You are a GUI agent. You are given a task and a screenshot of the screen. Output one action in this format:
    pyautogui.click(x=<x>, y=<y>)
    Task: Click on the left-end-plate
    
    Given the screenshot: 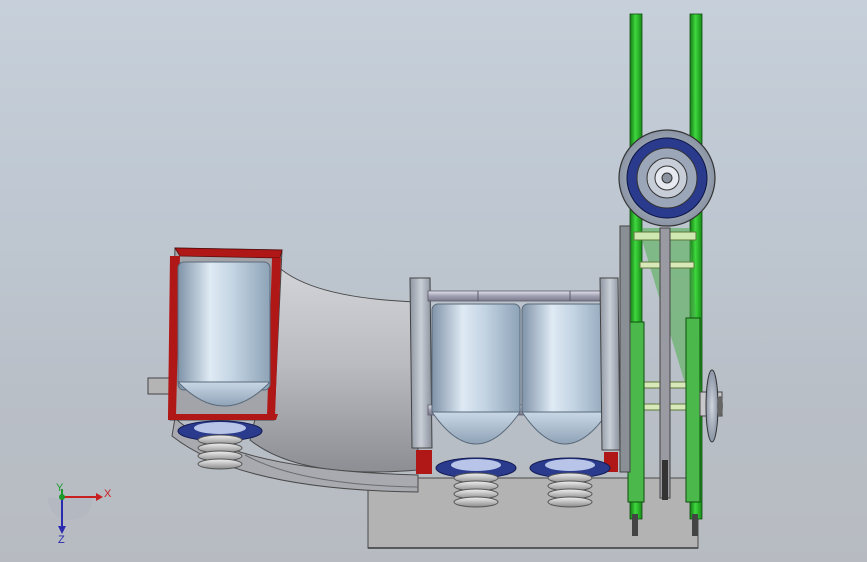 What is the action you would take?
    pyautogui.click(x=421, y=375)
    